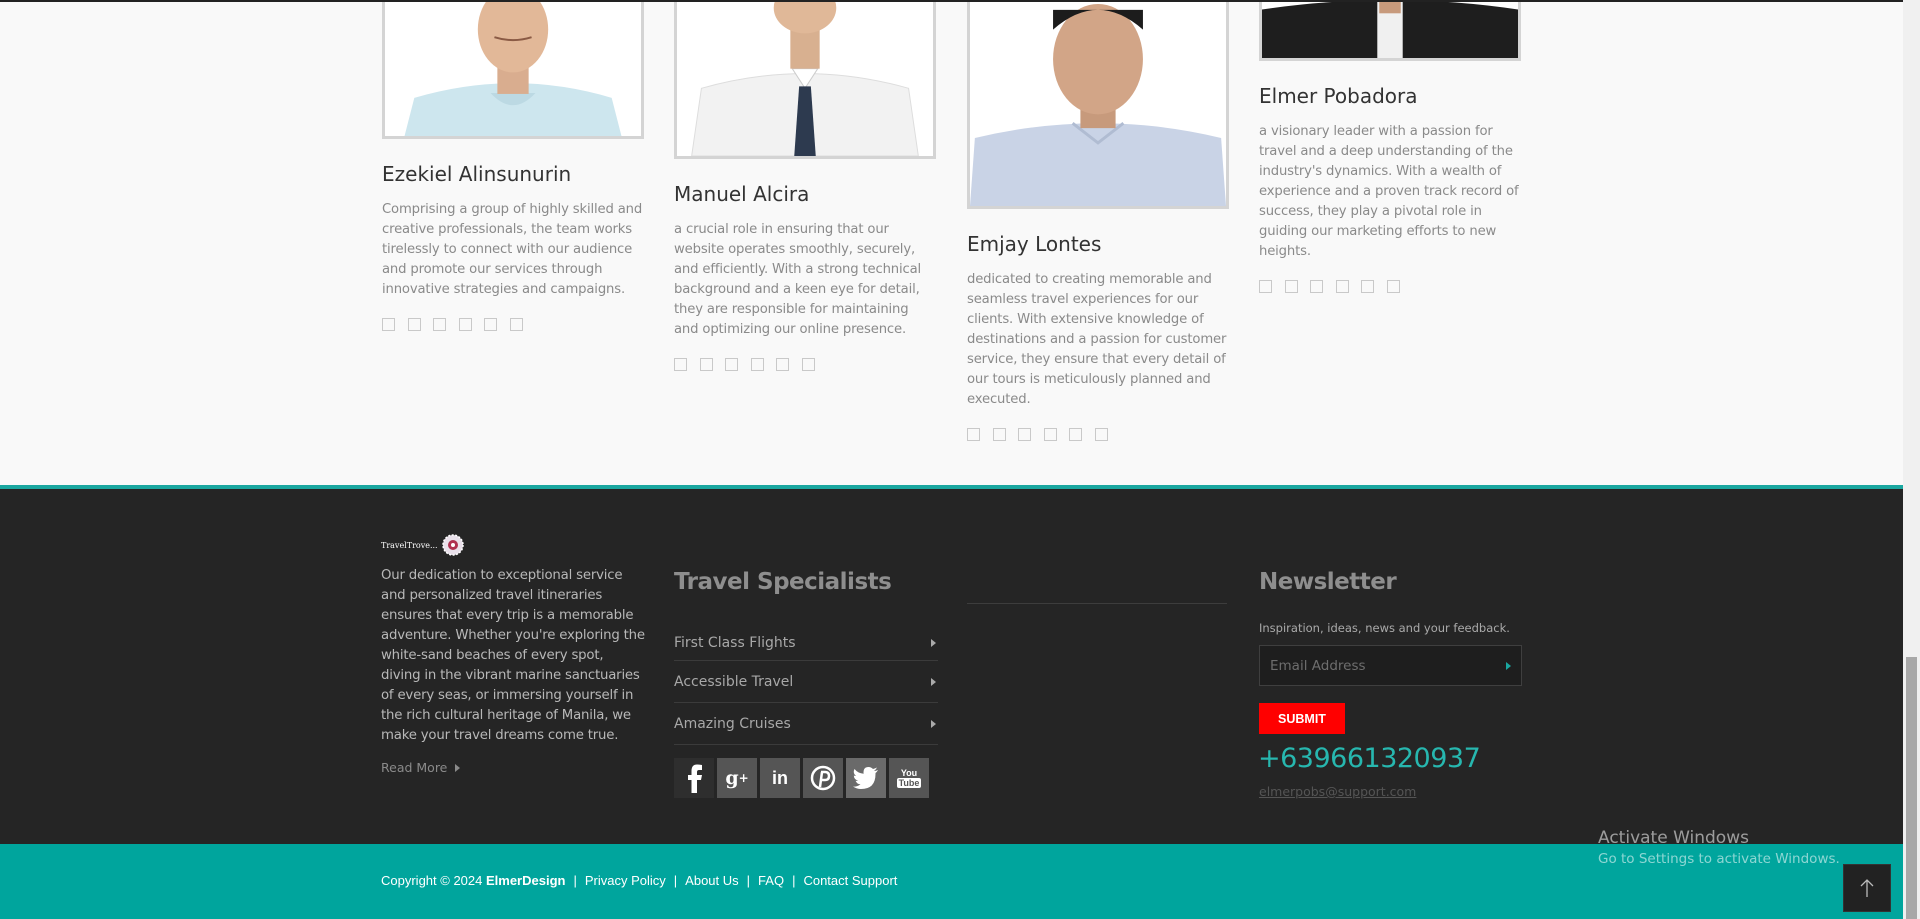  What do you see at coordinates (1097, 603) in the screenshot?
I see `footer-divider` at bounding box center [1097, 603].